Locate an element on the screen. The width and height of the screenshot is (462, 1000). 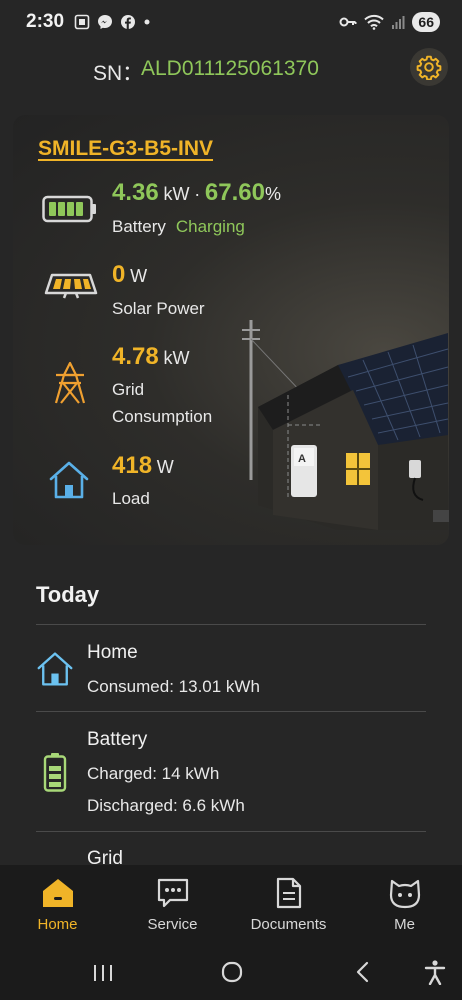
solar-power-unit: W is located at coordinates (139, 276).